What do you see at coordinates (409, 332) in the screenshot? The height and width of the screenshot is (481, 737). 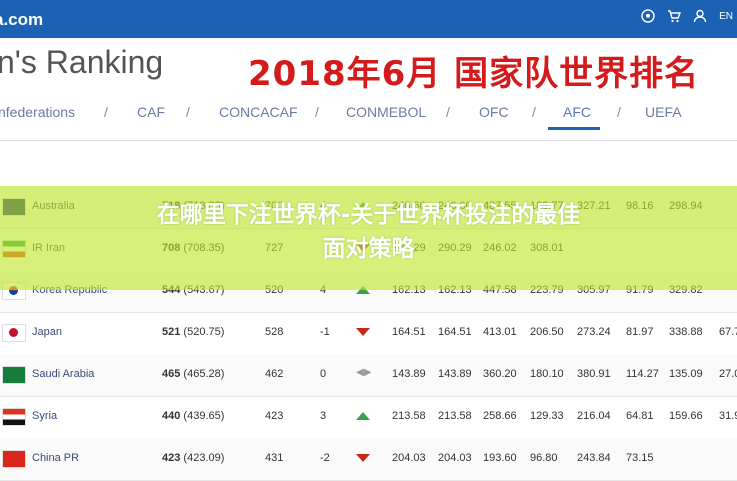 I see `stat-c1: 164.51` at bounding box center [409, 332].